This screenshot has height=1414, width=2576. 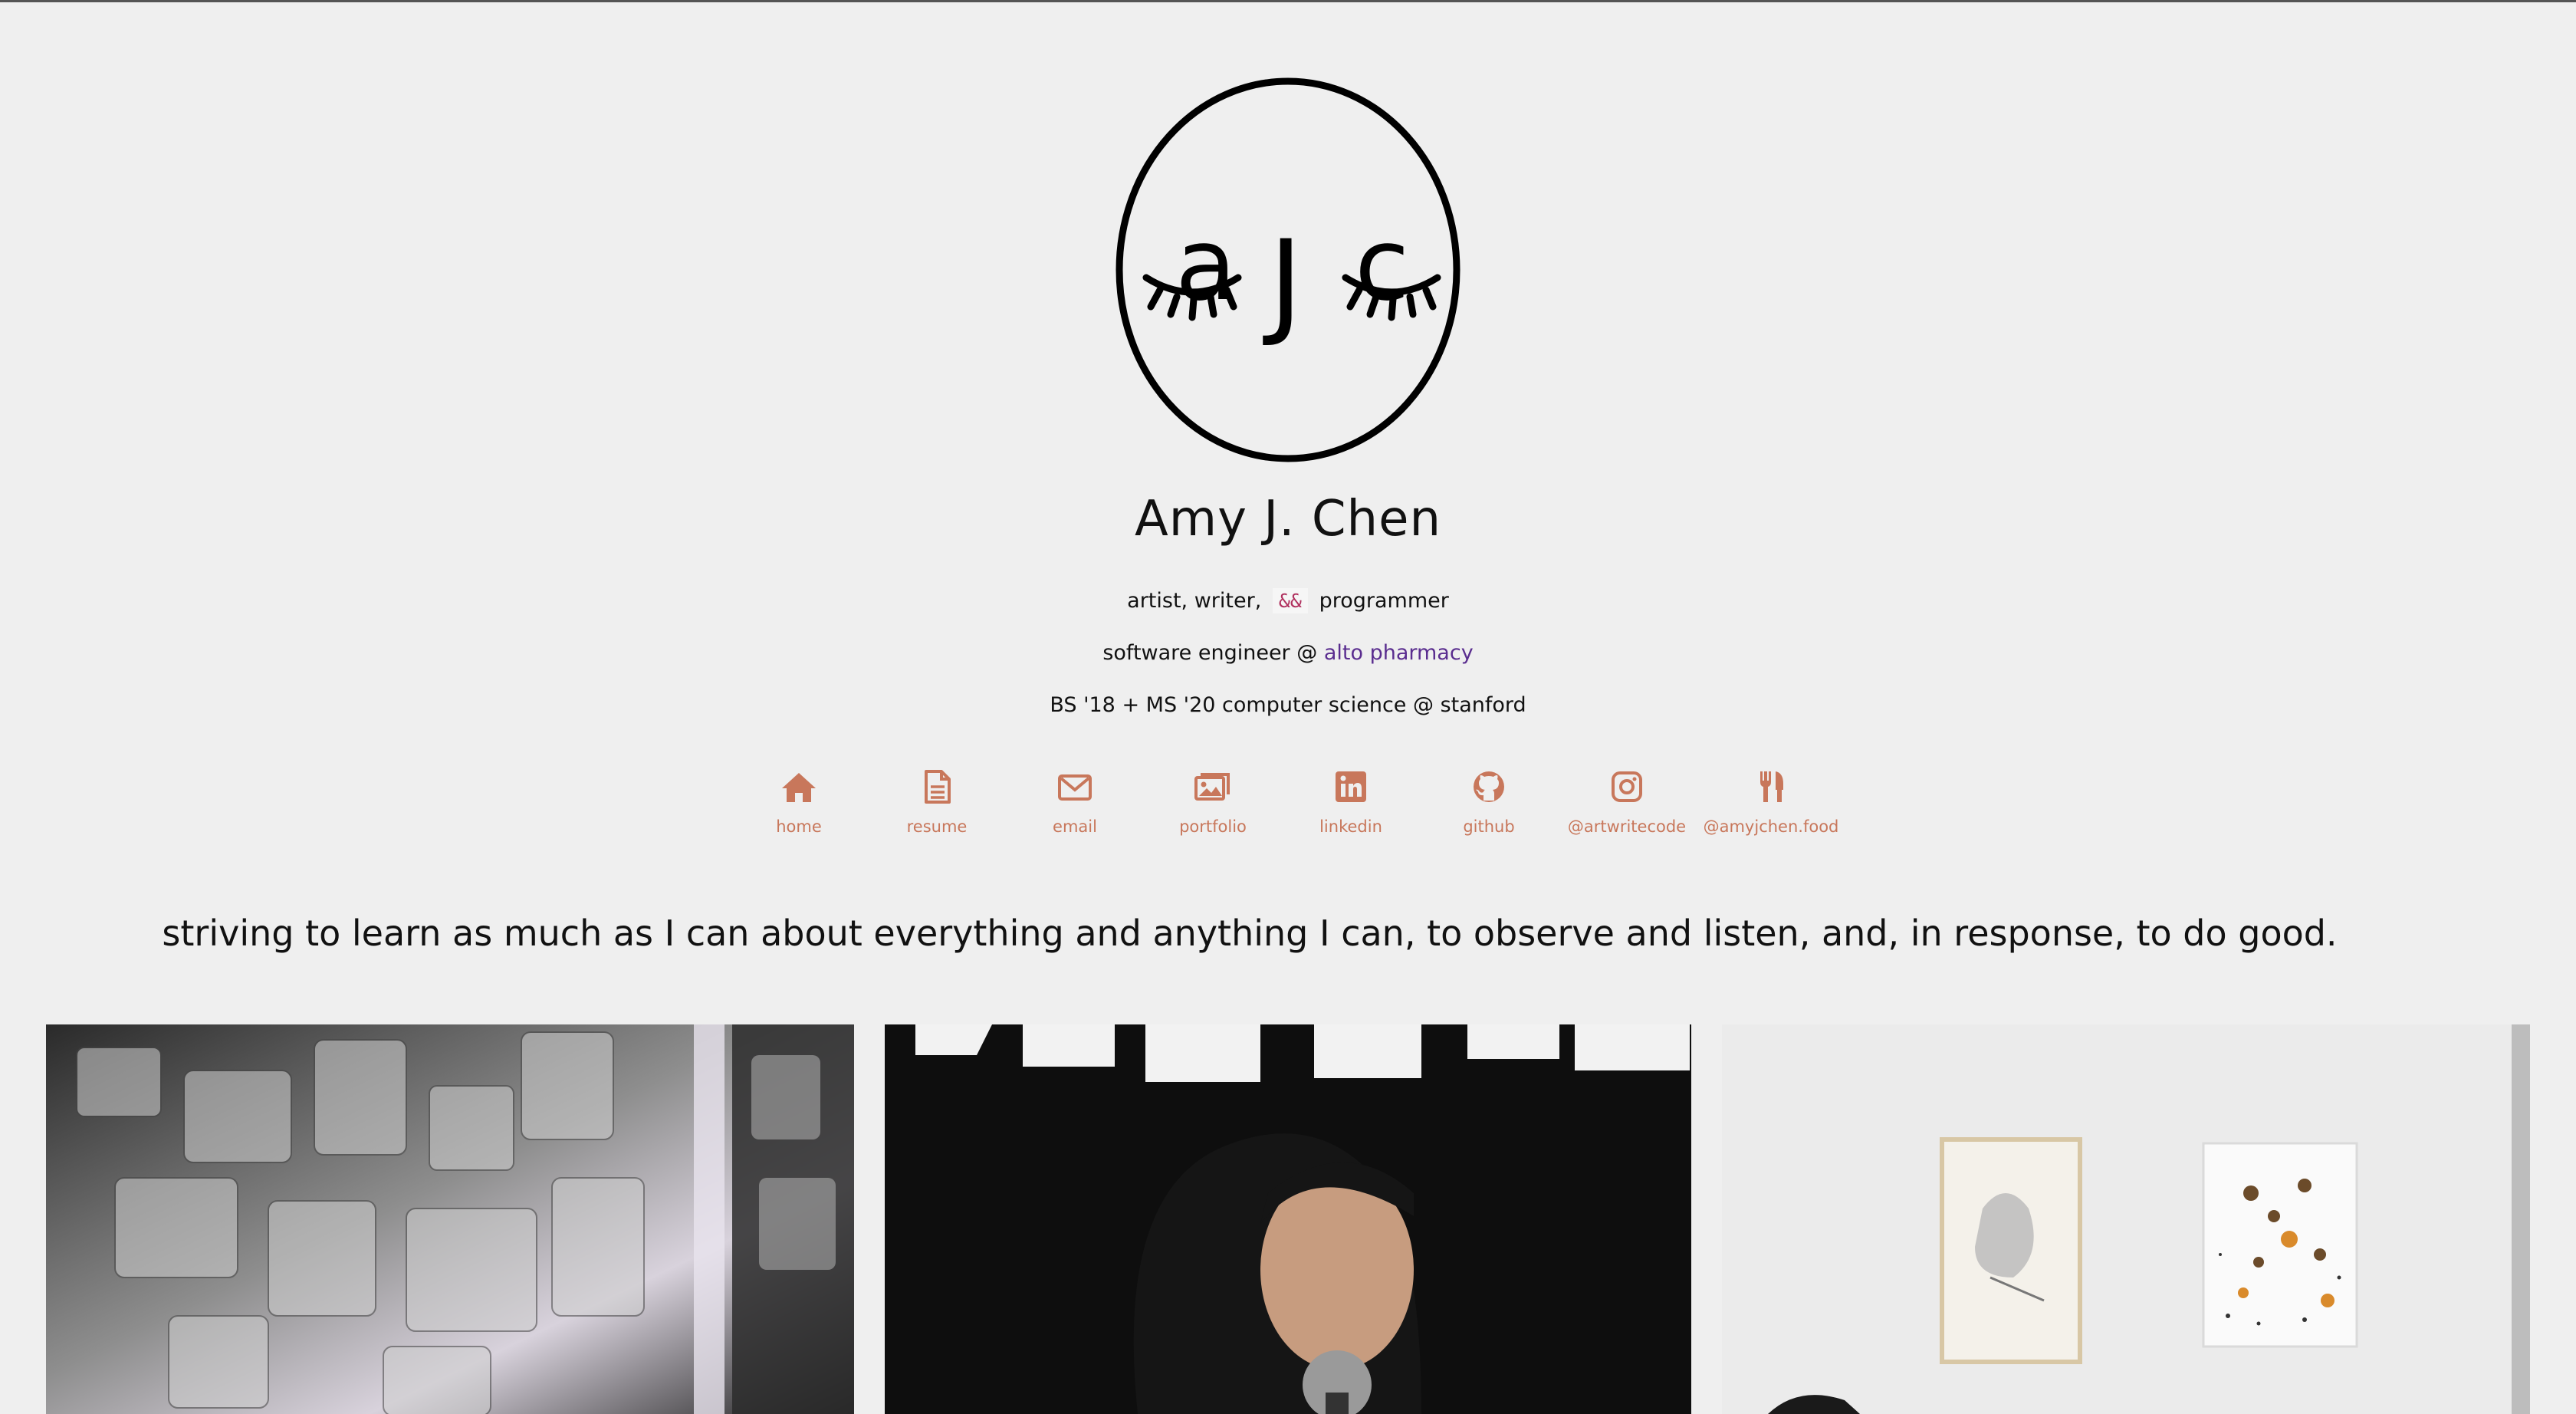 I want to click on nav-email: email, so click(x=1075, y=801).